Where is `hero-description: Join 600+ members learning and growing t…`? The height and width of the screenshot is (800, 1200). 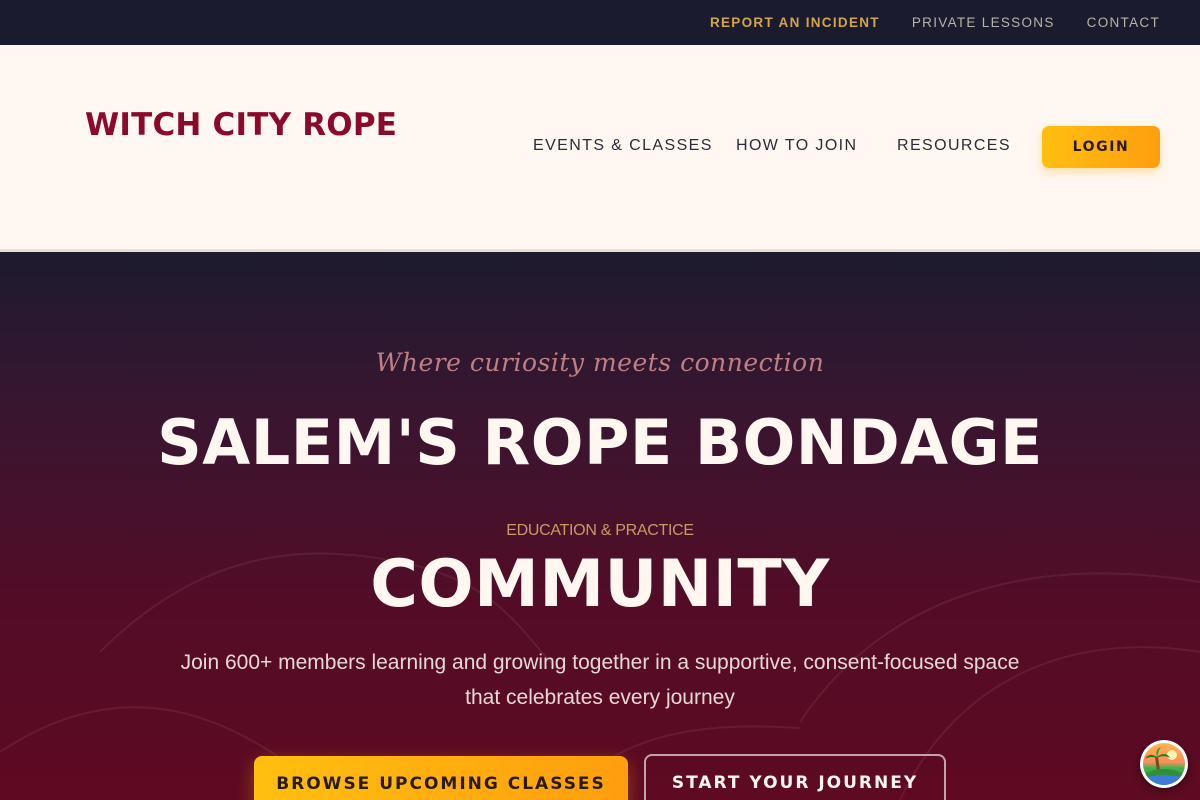
hero-description: Join 600+ members learning and growing t… is located at coordinates (600, 680).